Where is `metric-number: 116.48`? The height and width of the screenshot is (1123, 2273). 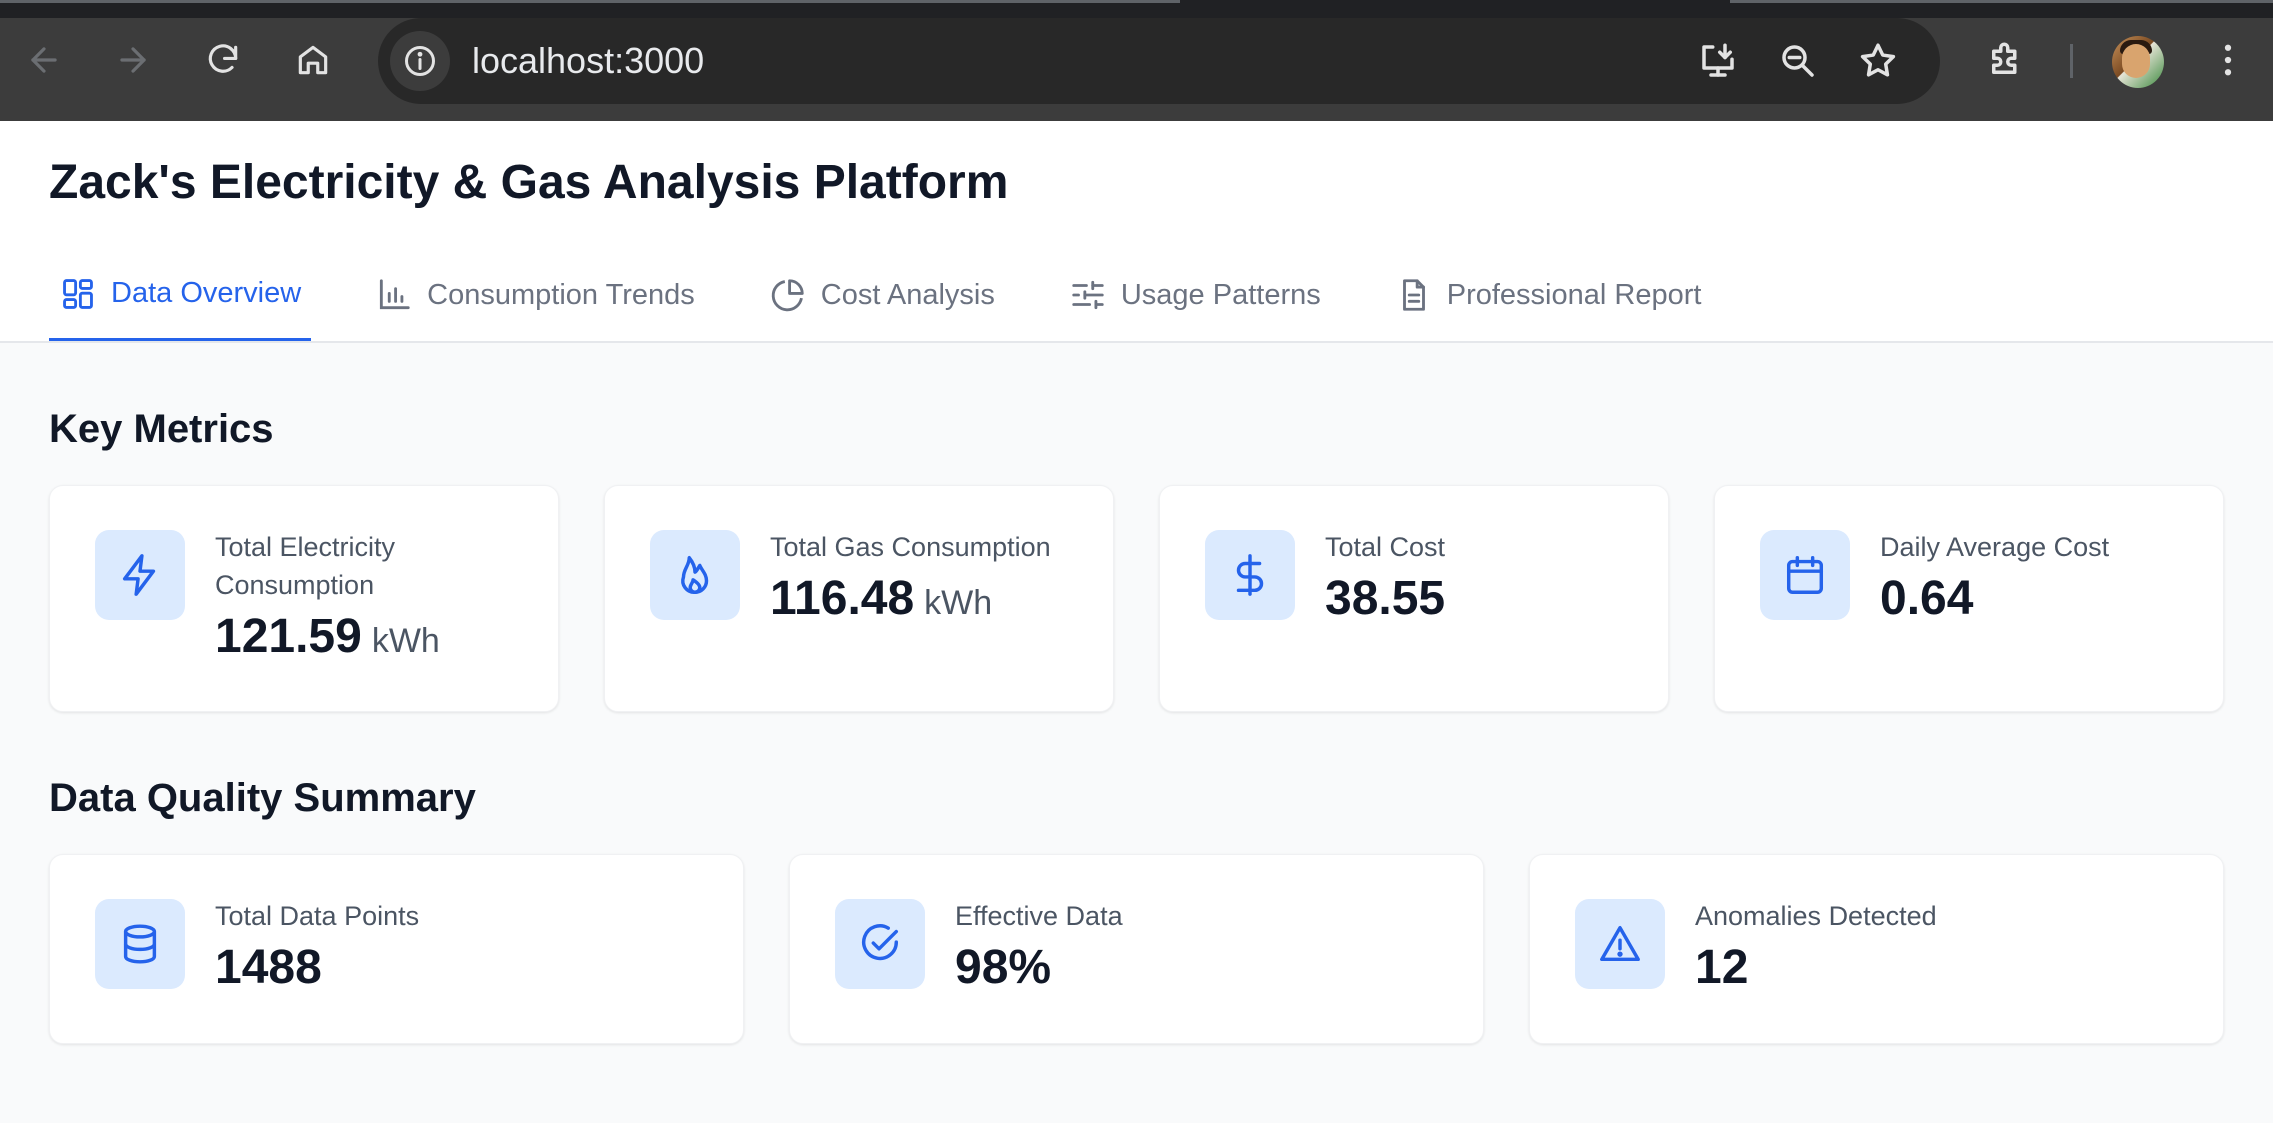
metric-number: 116.48 is located at coordinates (842, 598).